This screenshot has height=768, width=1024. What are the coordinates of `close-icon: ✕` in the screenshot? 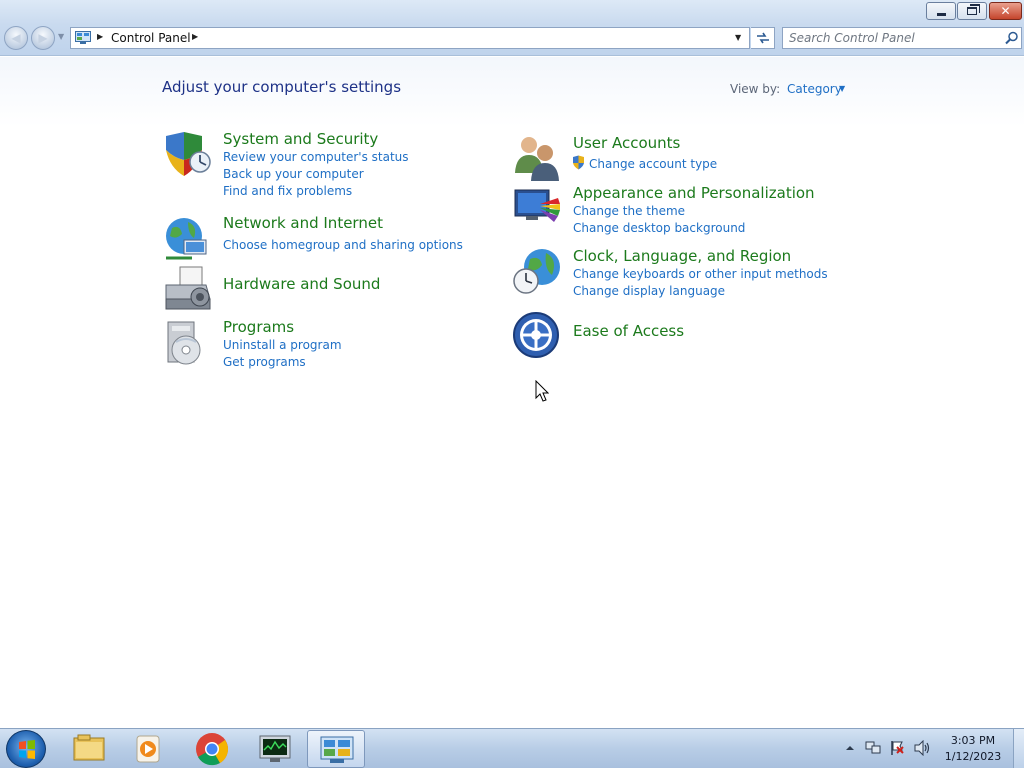 It's located at (1005, 11).